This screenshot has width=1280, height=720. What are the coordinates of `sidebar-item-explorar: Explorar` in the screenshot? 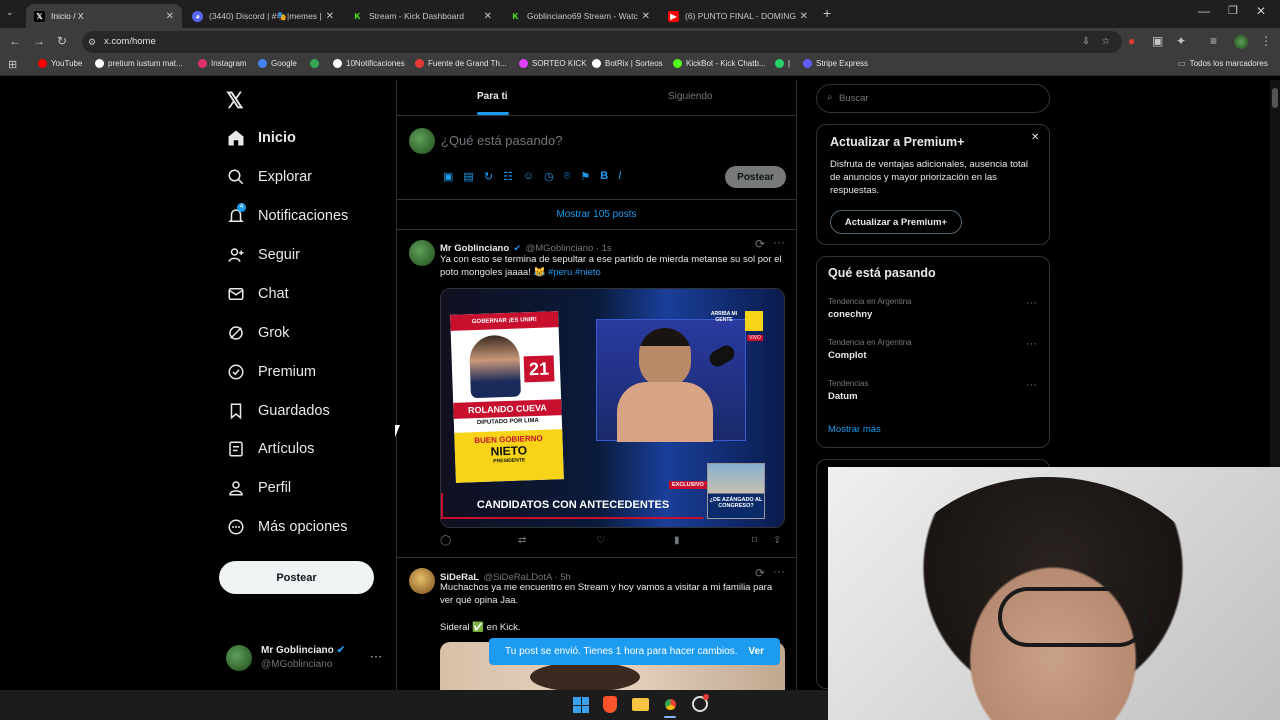 It's located at (269, 177).